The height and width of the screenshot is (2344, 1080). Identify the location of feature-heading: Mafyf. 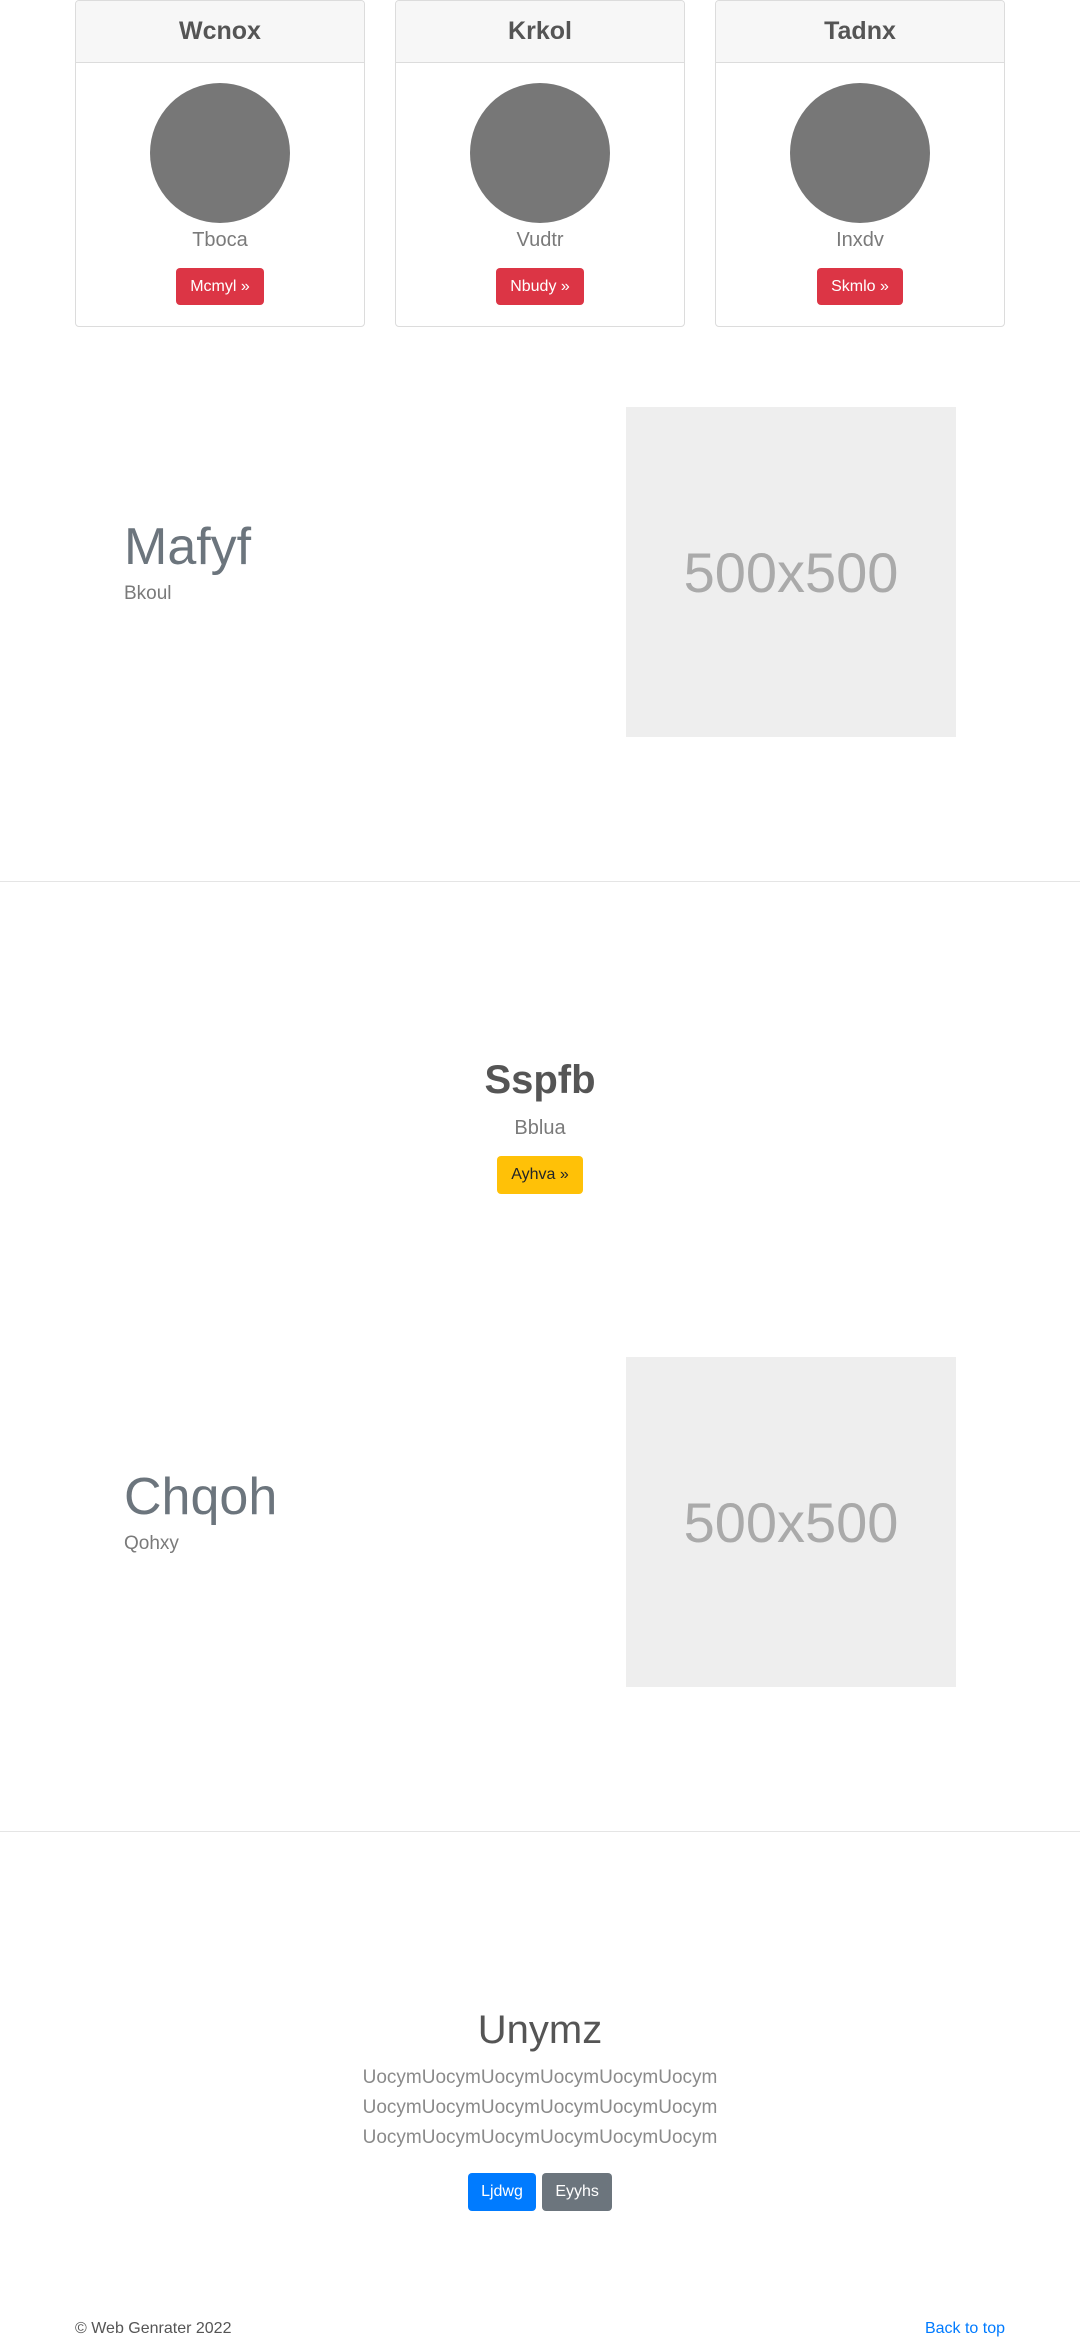
(188, 547).